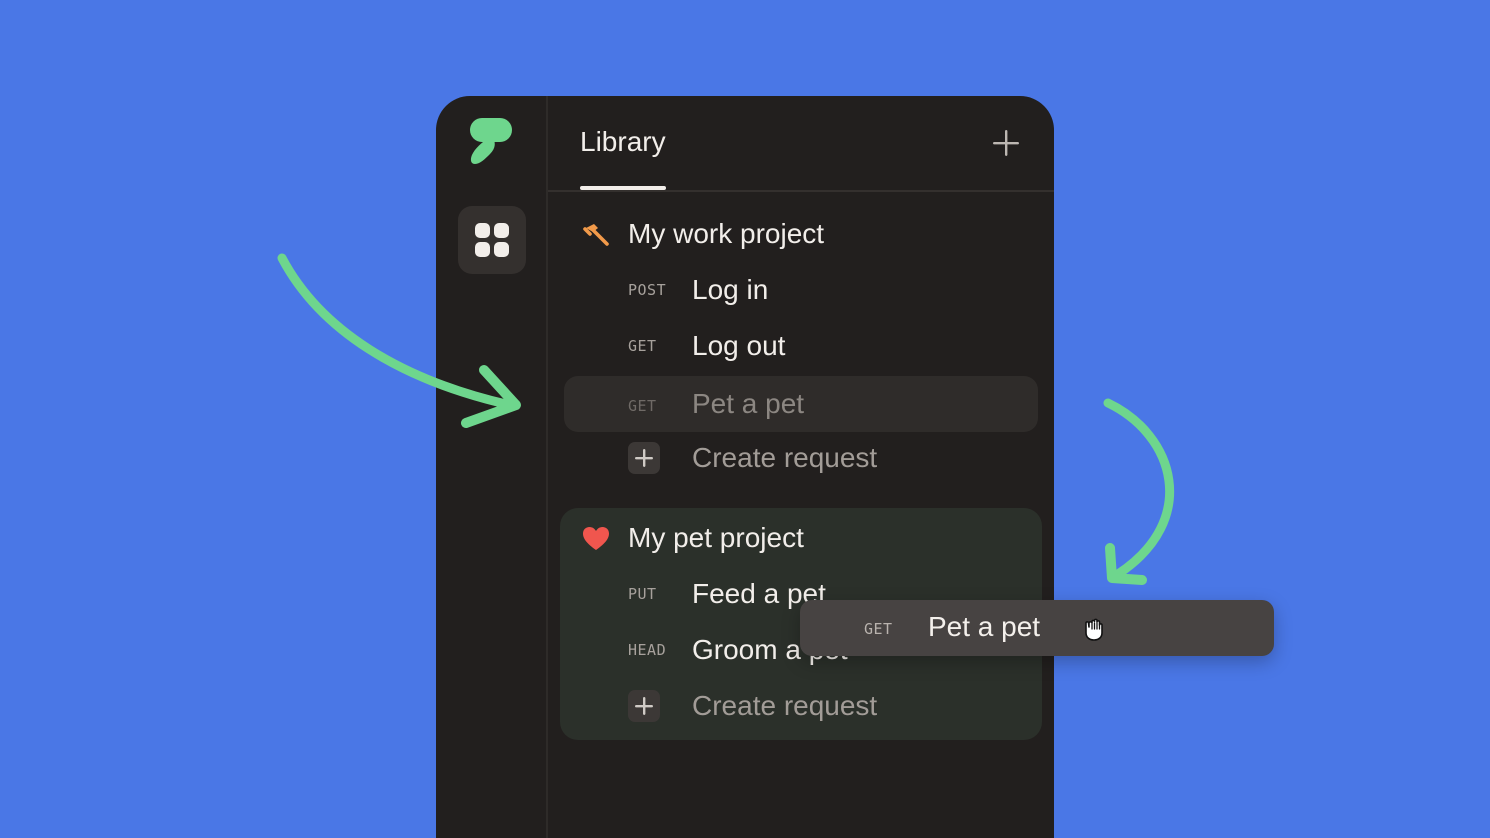  Describe the element at coordinates (647, 290) in the screenshot. I see `method-label: POST` at that location.